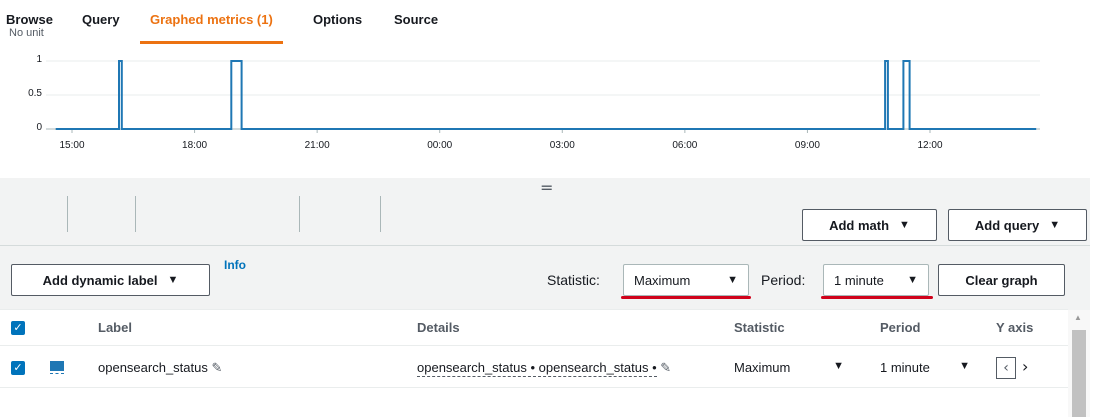 This screenshot has height=417, width=1099. What do you see at coordinates (859, 280) in the screenshot?
I see `period-select-value: 1 minute` at bounding box center [859, 280].